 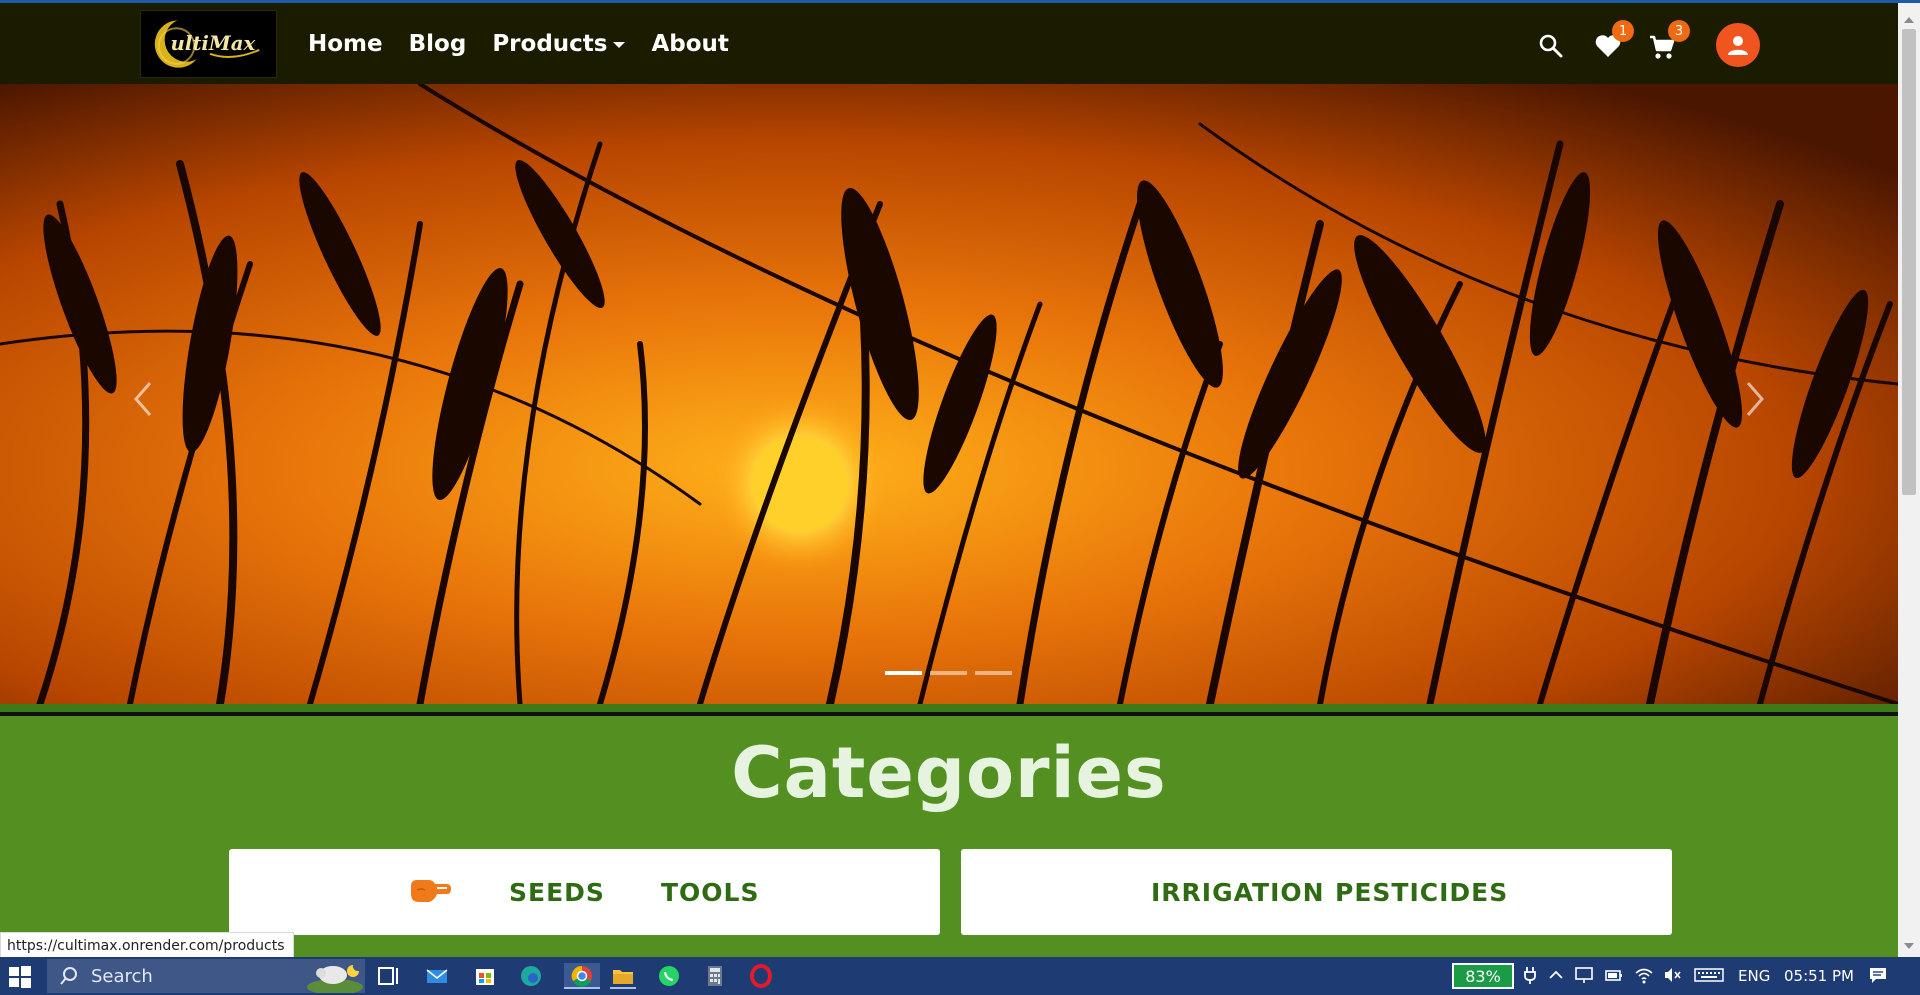 I want to click on nav-link-about-label: About, so click(x=690, y=43).